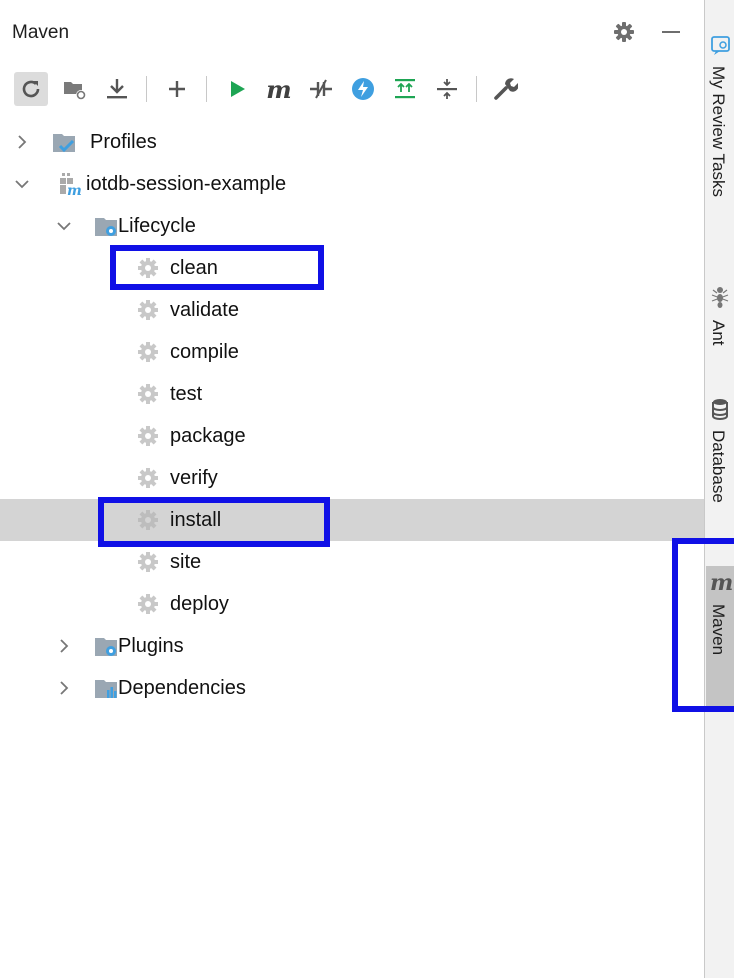  I want to click on database-icon, so click(720, 409).